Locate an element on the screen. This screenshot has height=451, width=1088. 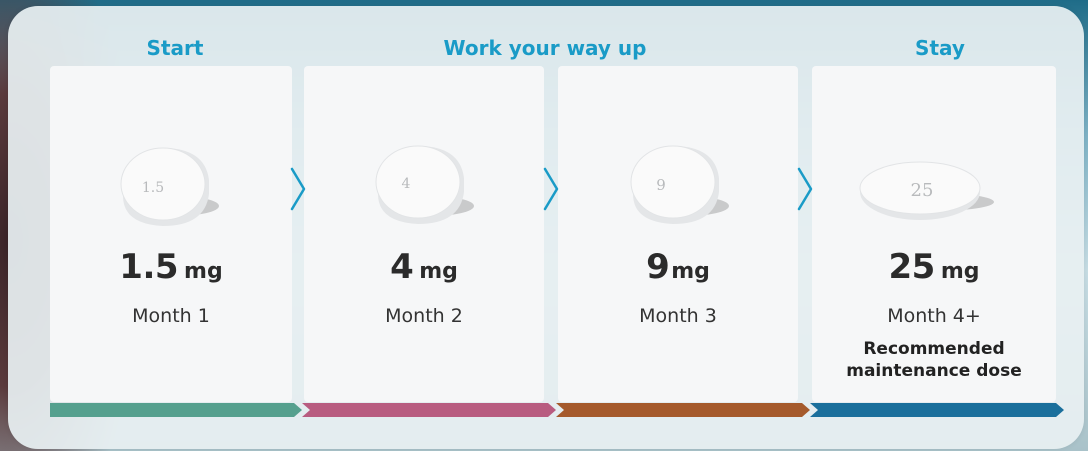
dose-value: 9 is located at coordinates (658, 267).